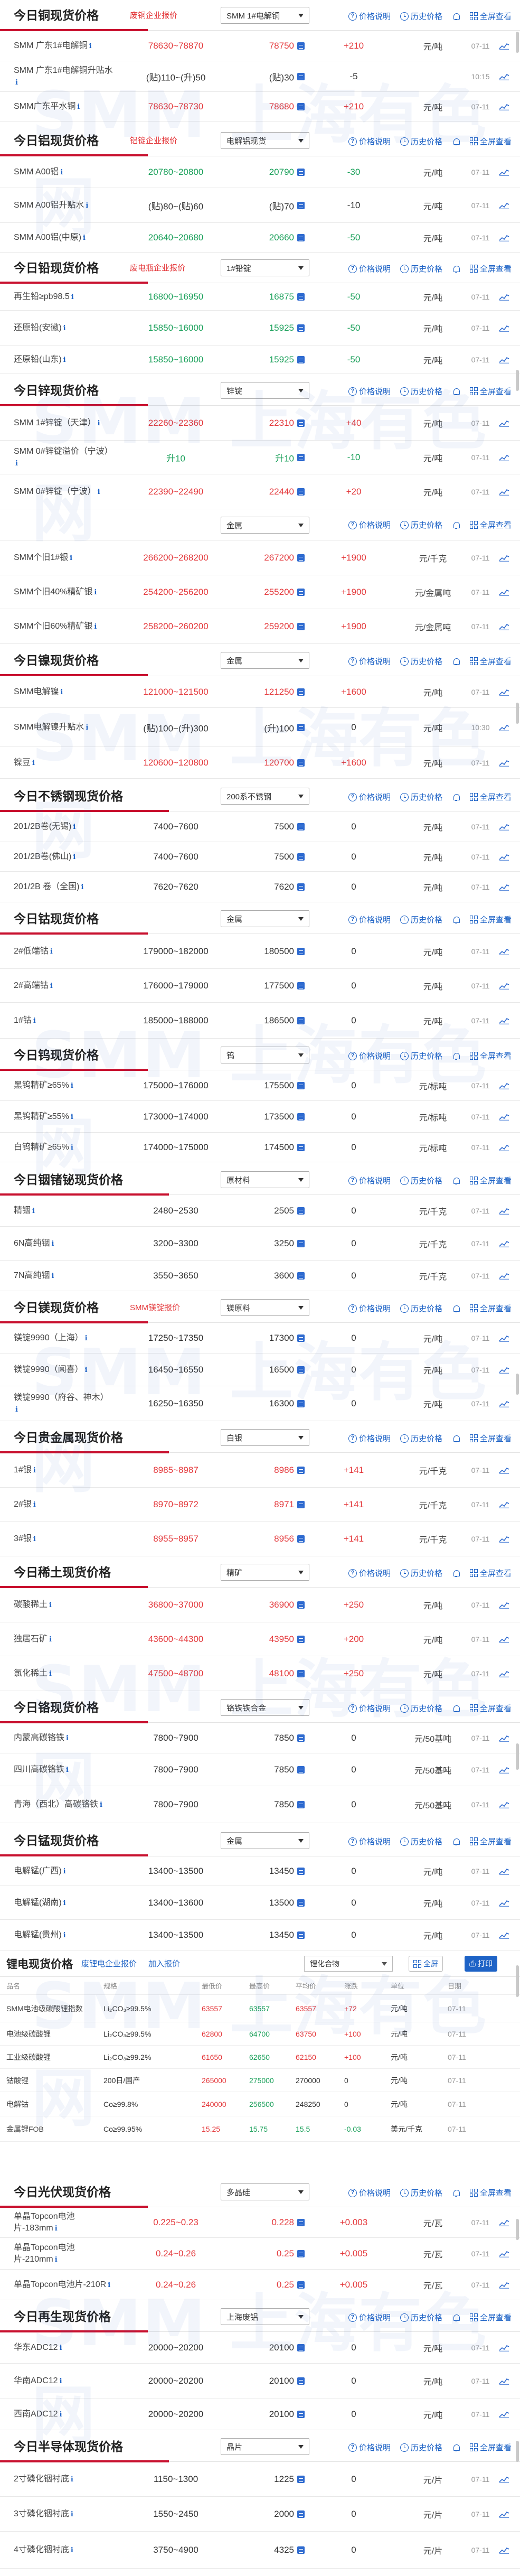 Image resolution: width=520 pixels, height=2576 pixels. What do you see at coordinates (164, 1963) in the screenshot?
I see `join-quote-link: 加入报价` at bounding box center [164, 1963].